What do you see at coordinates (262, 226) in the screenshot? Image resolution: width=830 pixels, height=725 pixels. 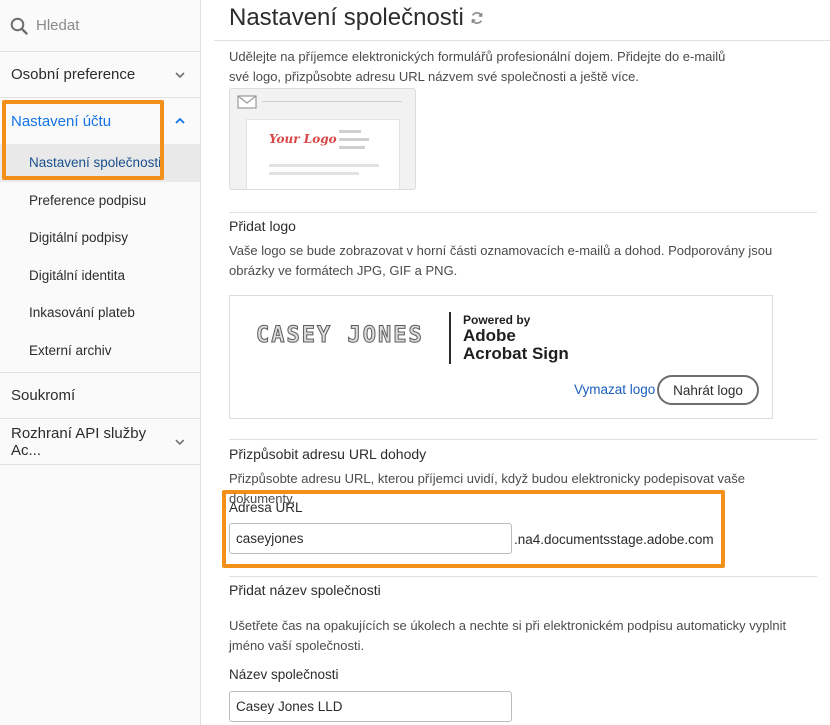 I see `add-logo-heading: Přidat logo` at bounding box center [262, 226].